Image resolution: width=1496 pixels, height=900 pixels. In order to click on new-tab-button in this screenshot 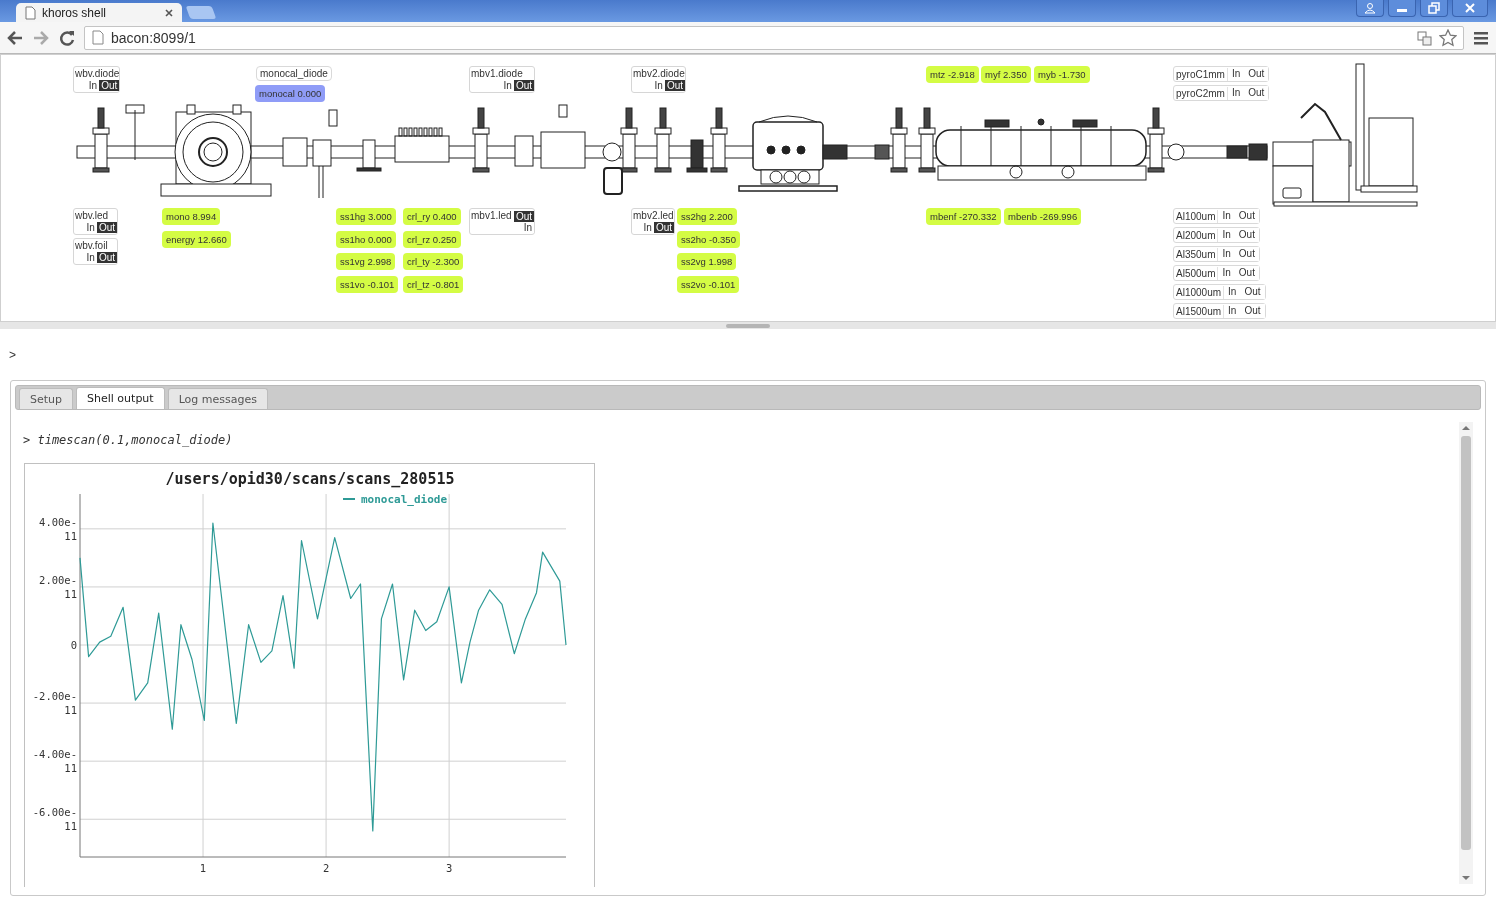, I will do `click(201, 12)`.